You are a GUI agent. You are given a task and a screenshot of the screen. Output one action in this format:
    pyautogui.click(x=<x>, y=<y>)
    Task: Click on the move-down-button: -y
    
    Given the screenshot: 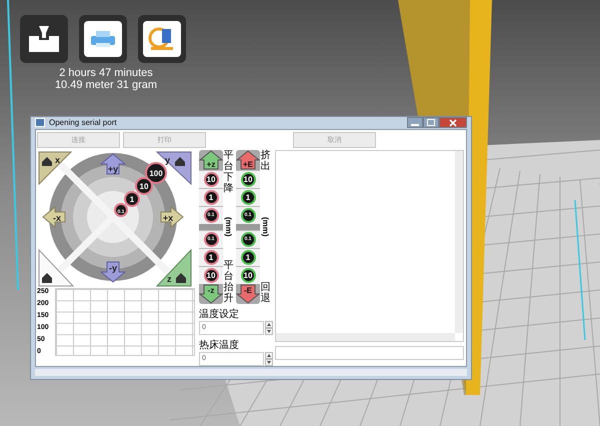 What is the action you would take?
    pyautogui.click(x=113, y=271)
    